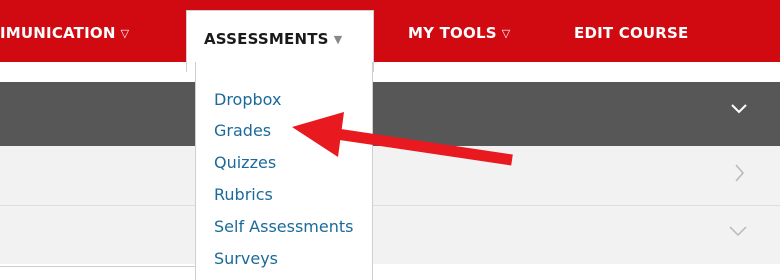 This screenshot has width=780, height=280. Describe the element at coordinates (97, 266) in the screenshot. I see `divider` at that location.